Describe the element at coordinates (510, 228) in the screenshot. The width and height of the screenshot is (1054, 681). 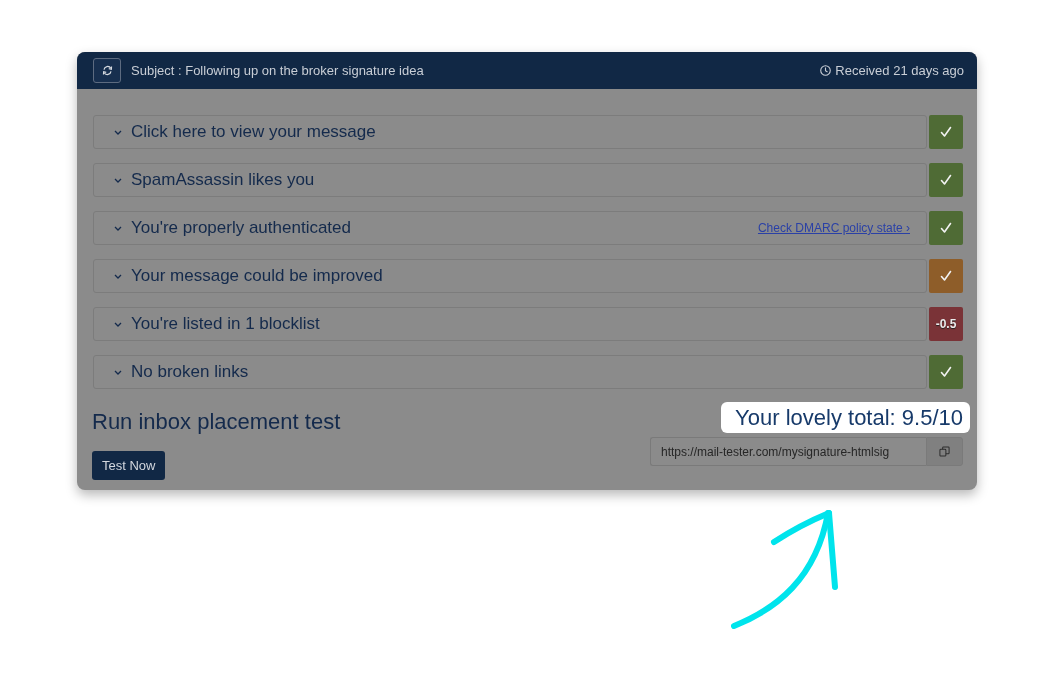
I see `accordion-row: You're properly authenticated Check DMARC policy state ›` at that location.